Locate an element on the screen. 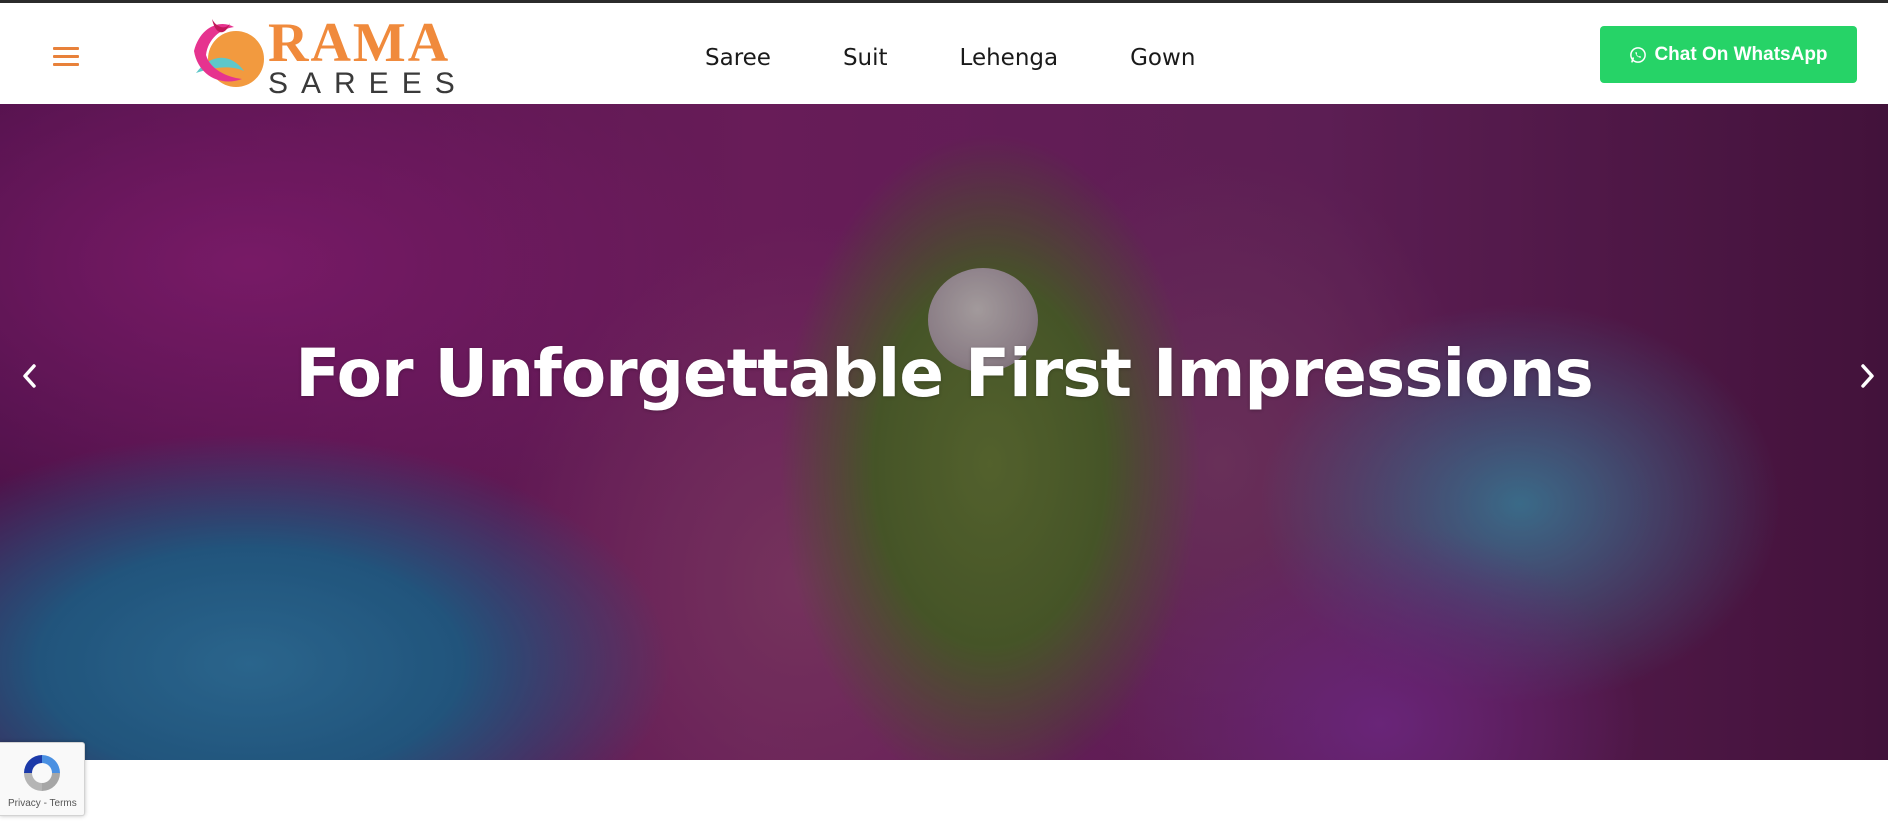 Image resolution: width=1888 pixels, height=823 pixels. recaptcha-icon is located at coordinates (42, 773).